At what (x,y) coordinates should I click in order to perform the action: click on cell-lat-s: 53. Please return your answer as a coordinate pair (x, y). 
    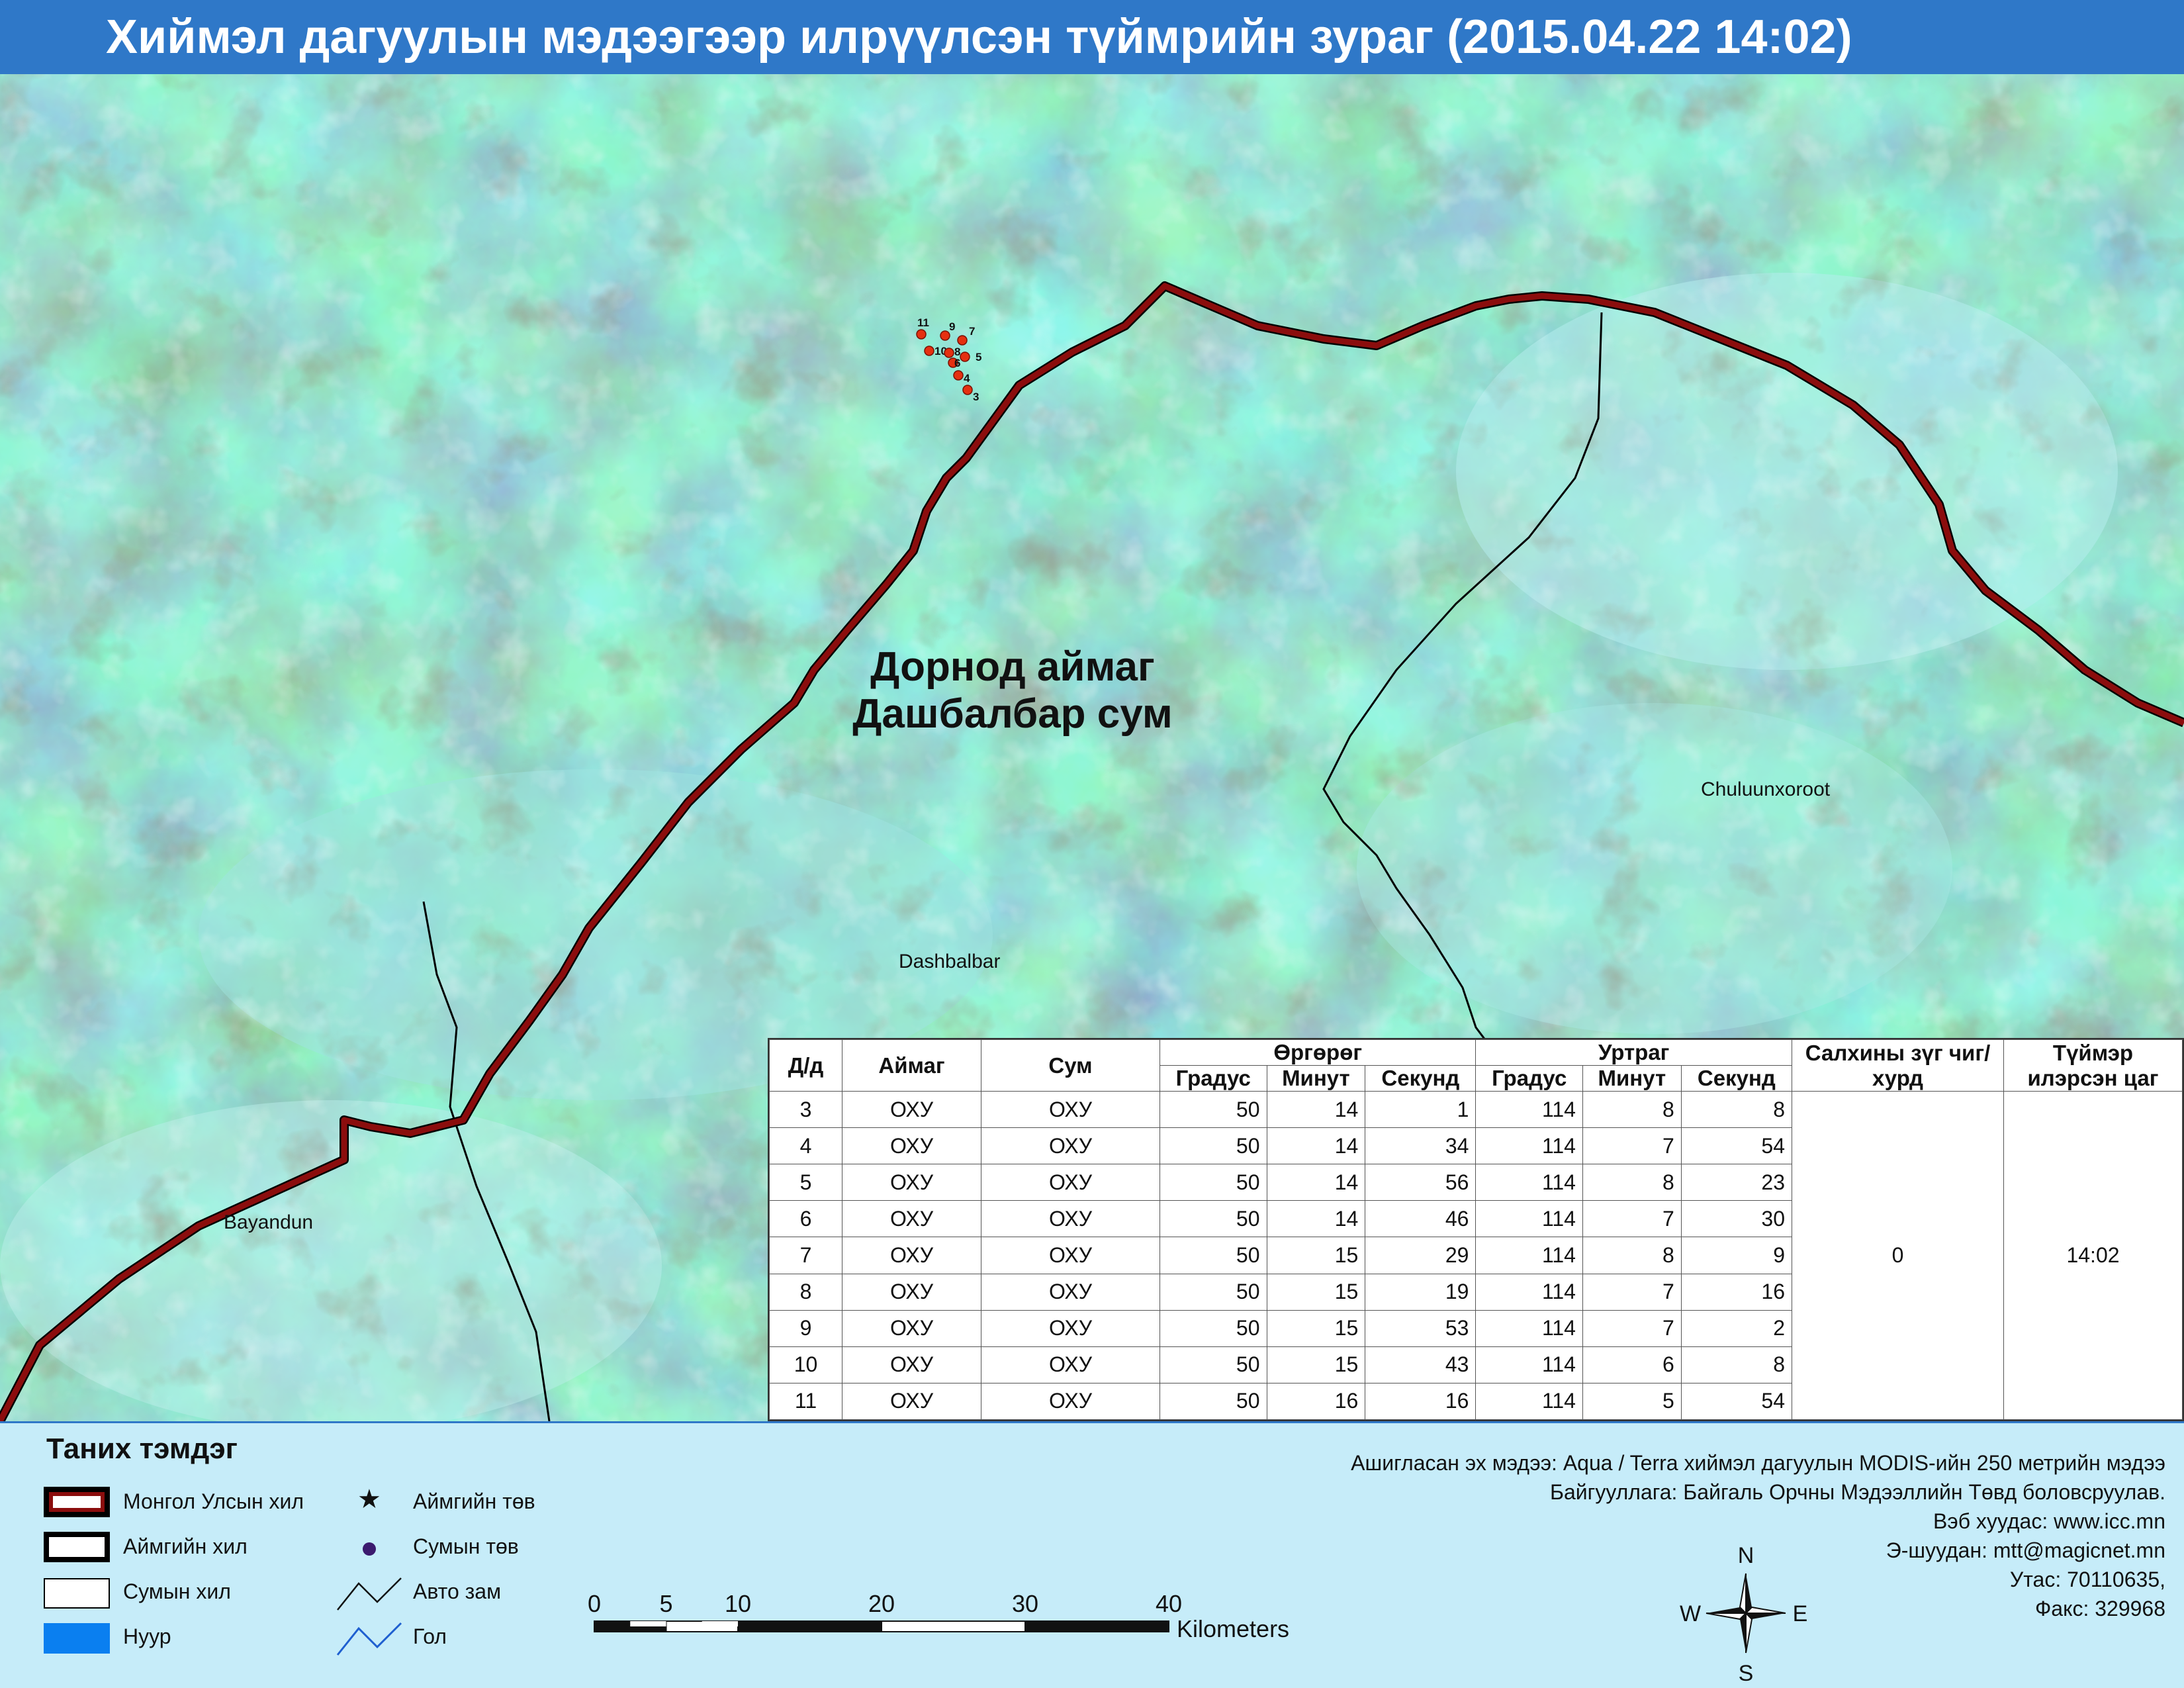
    Looking at the image, I should click on (1421, 1328).